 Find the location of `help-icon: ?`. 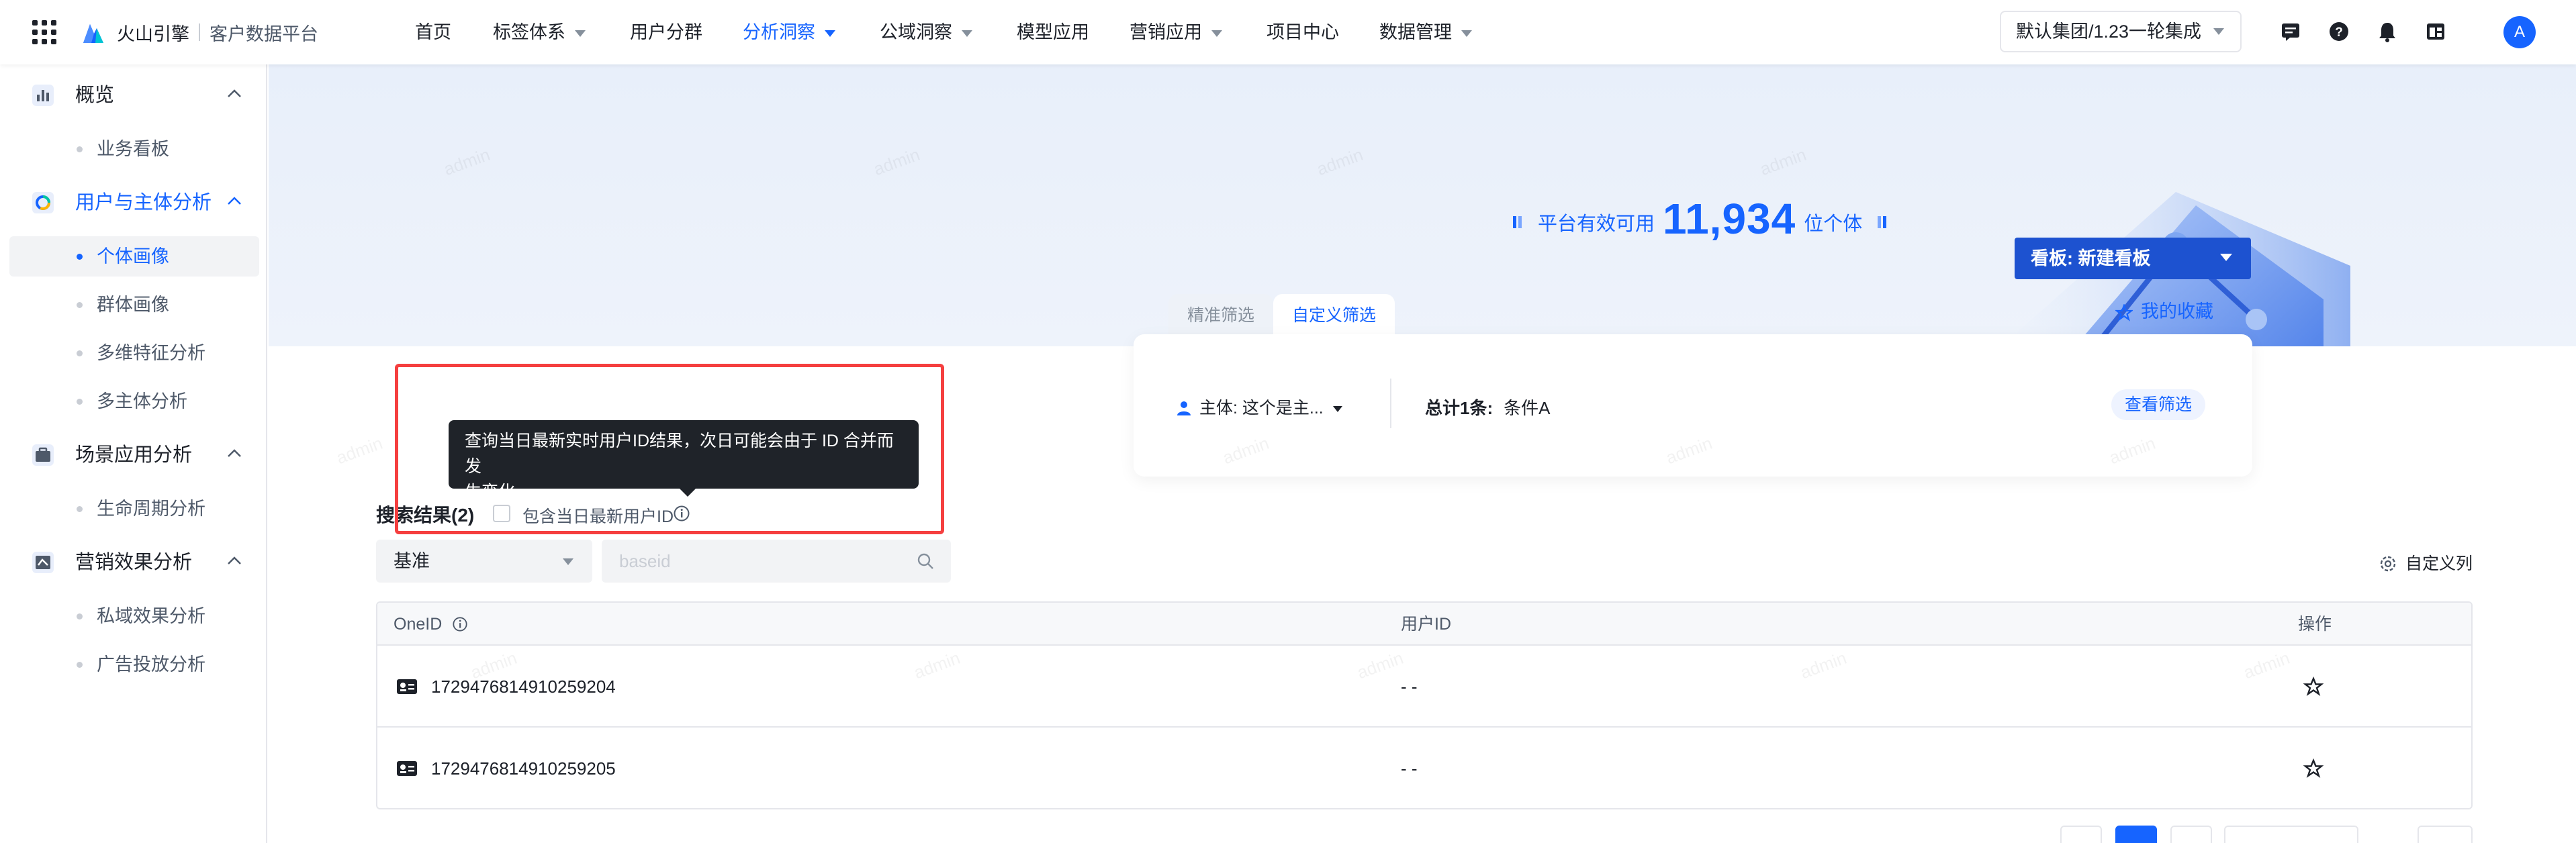

help-icon: ? is located at coordinates (2339, 32).